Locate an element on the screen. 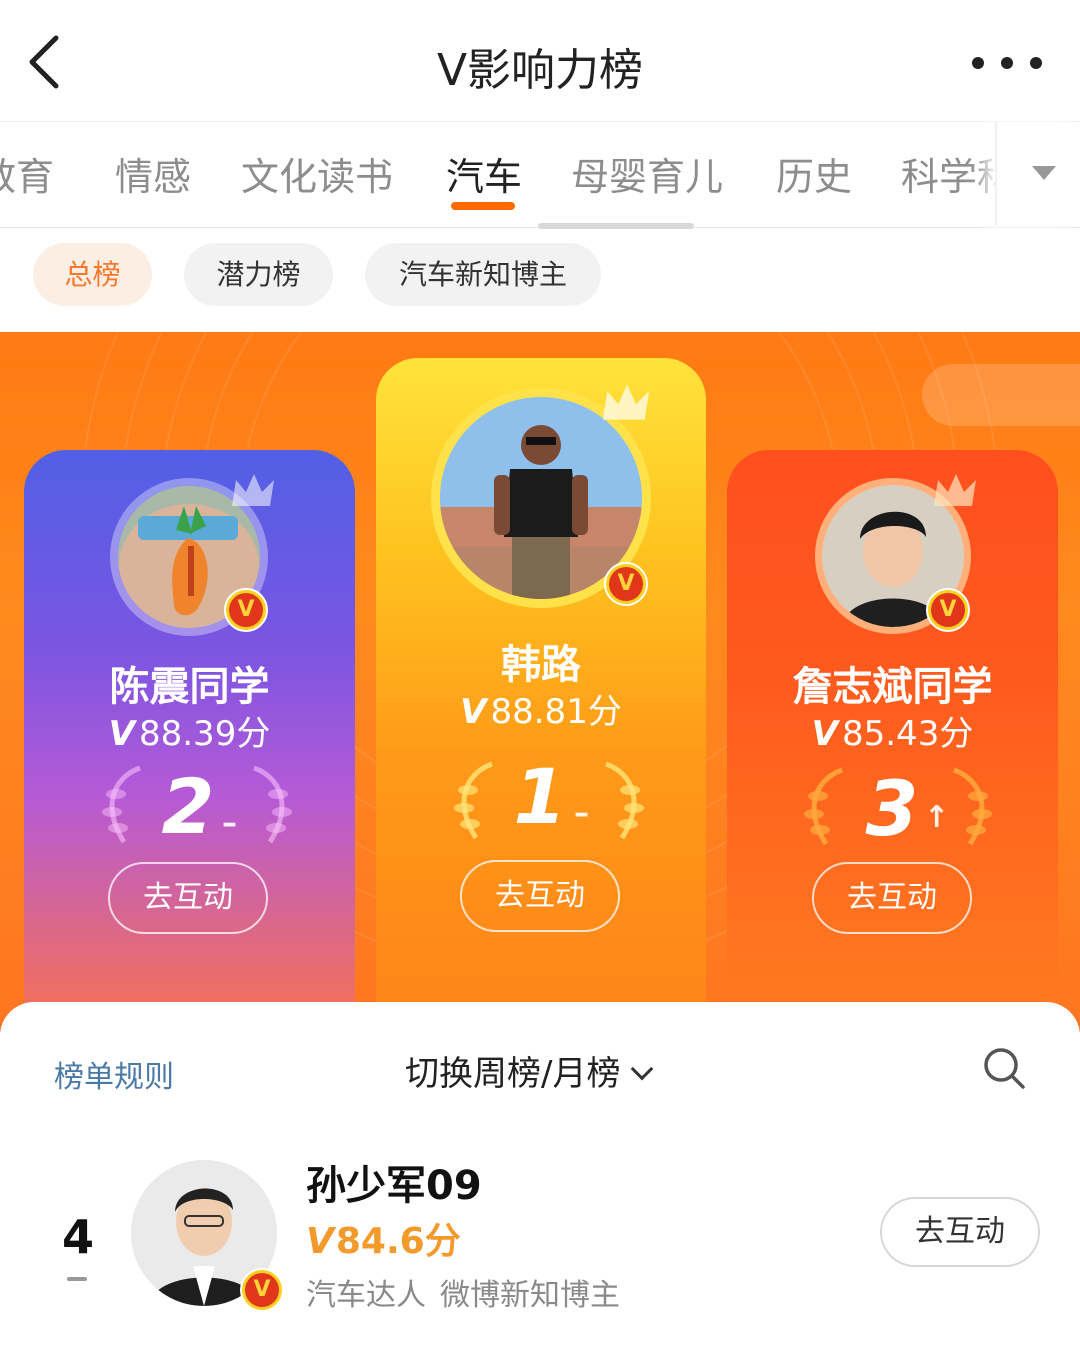 This screenshot has height=1361, width=1080. top-bar: V影响力榜 is located at coordinates (540, 61).